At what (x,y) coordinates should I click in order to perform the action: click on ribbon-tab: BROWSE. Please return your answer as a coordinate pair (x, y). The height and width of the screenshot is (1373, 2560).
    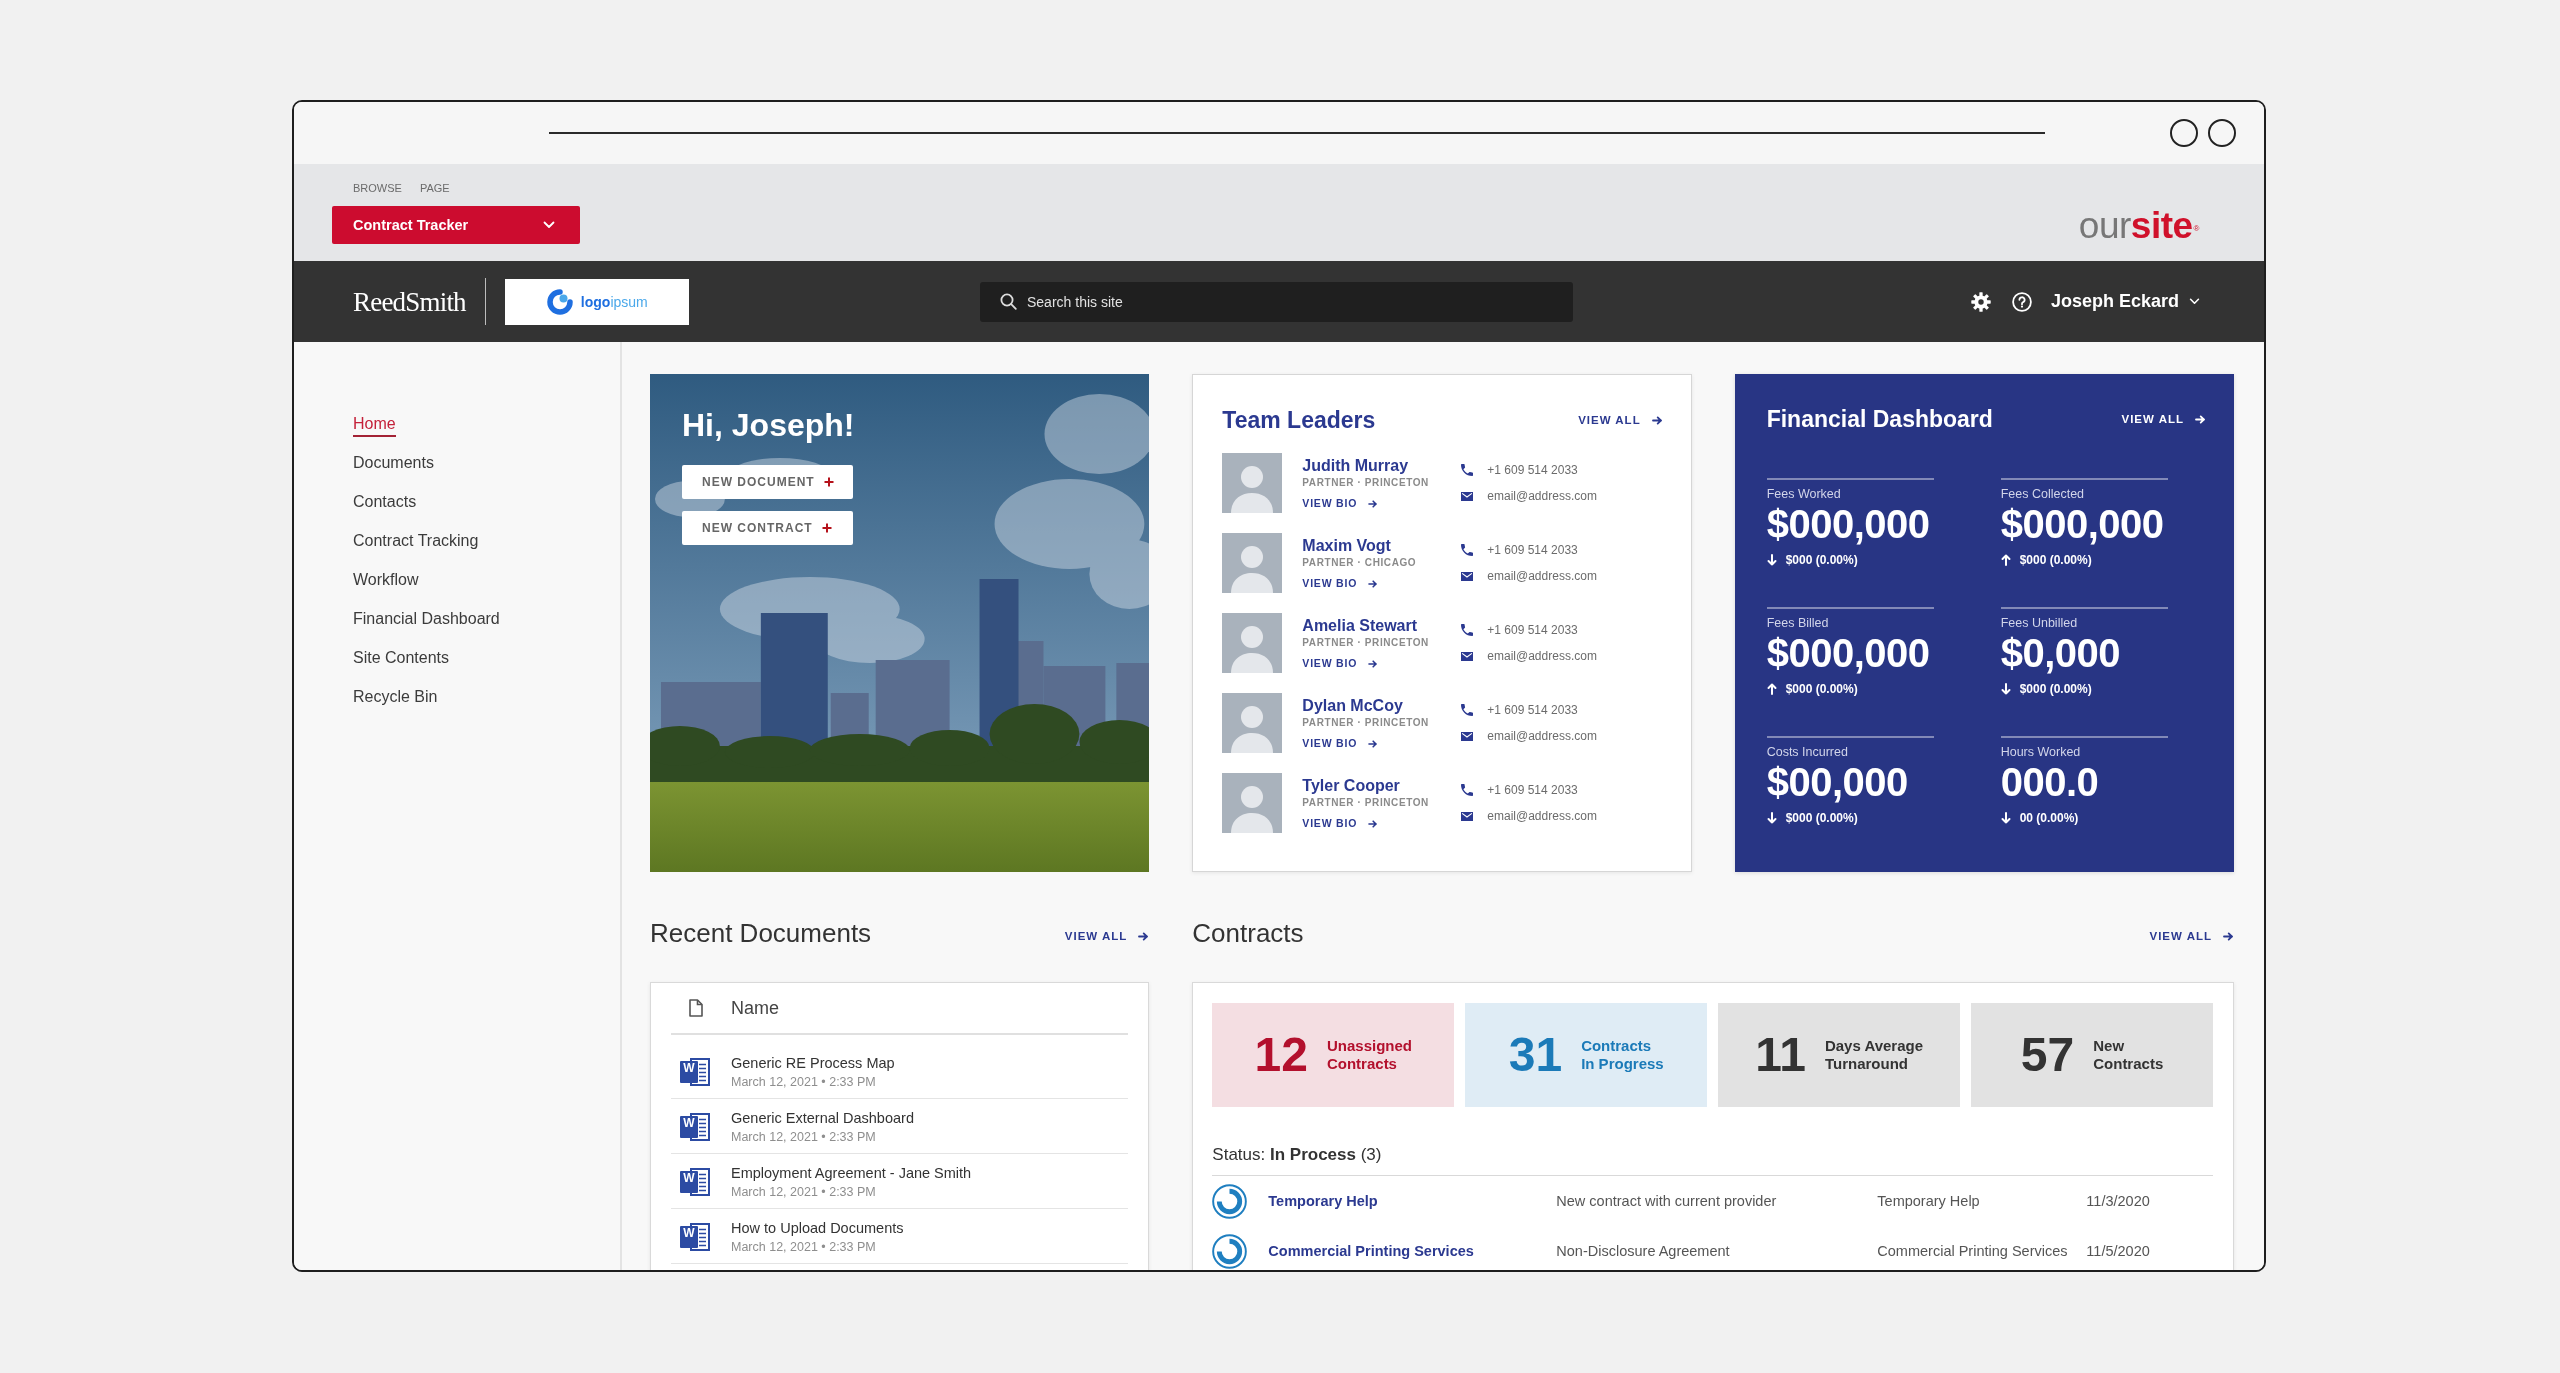
    Looking at the image, I should click on (377, 188).